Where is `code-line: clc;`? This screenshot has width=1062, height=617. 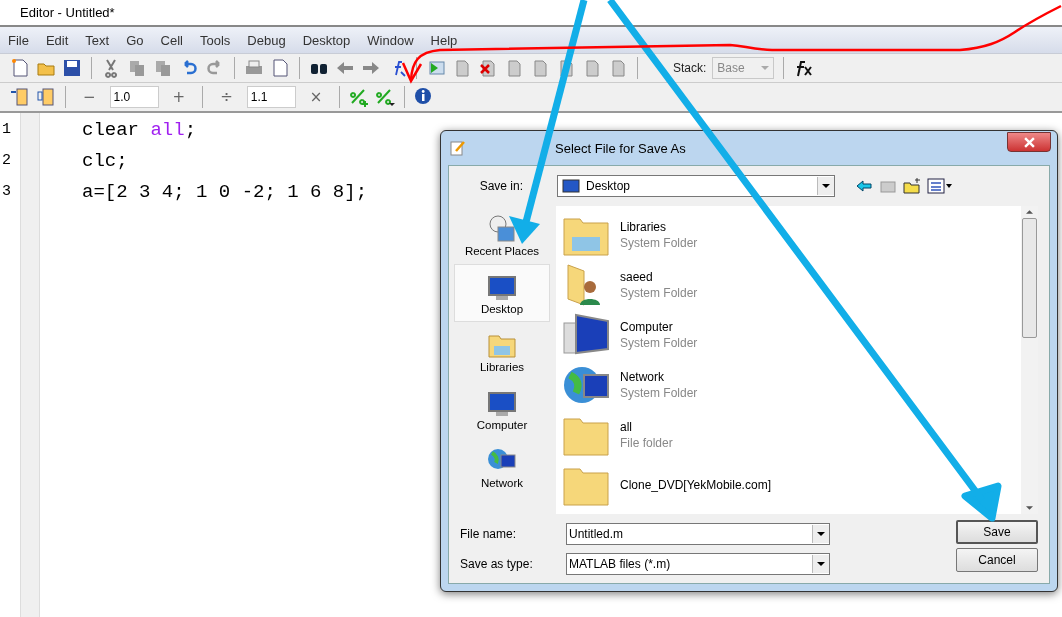
code-line: clc; is located at coordinates (105, 161).